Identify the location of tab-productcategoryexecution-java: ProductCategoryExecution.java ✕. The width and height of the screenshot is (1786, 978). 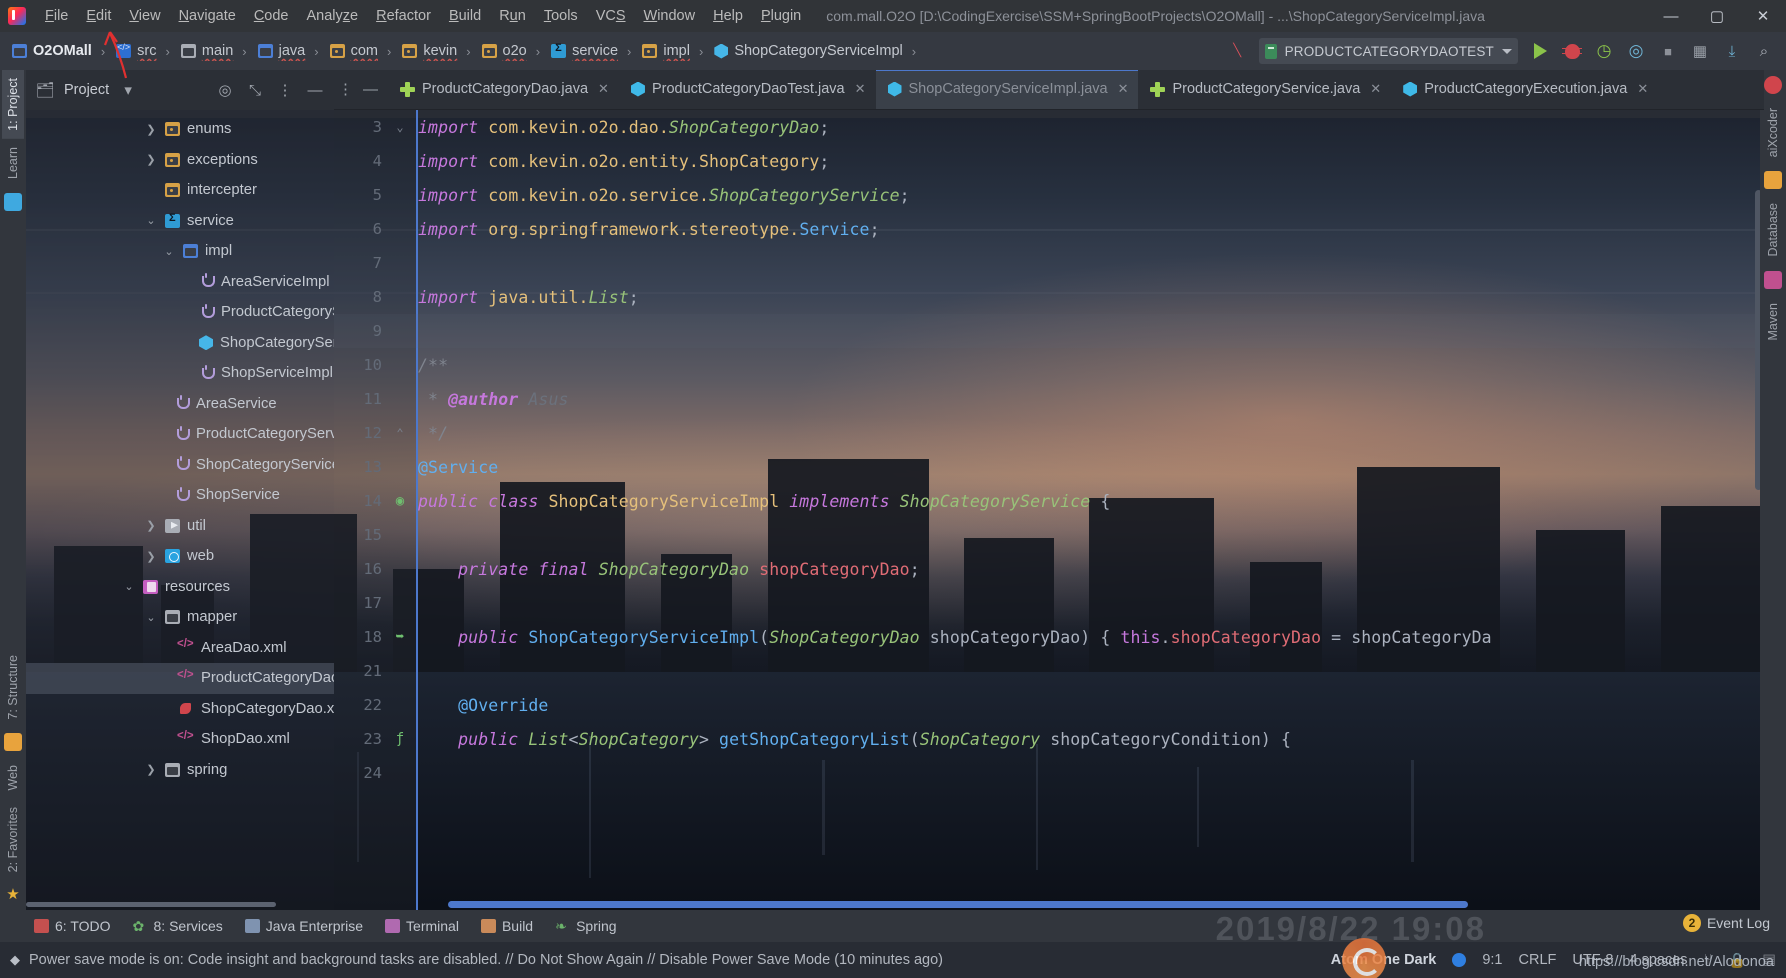
(1524, 89).